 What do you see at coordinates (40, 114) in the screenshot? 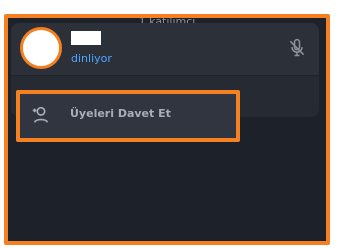
I see `add-user-icon` at bounding box center [40, 114].